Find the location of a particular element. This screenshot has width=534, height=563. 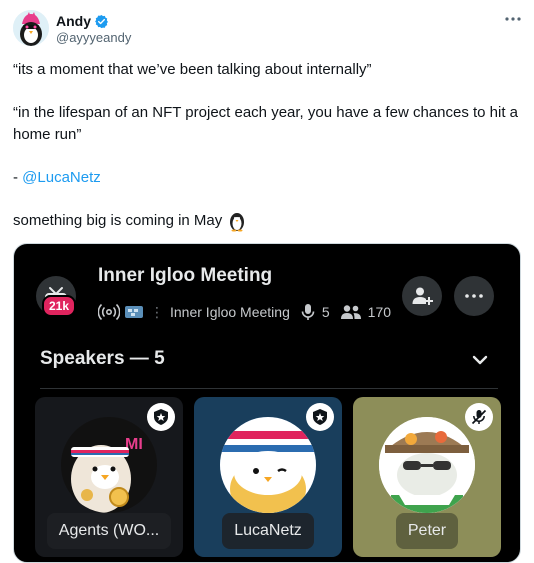

penguin-emoji-icon is located at coordinates (237, 222).